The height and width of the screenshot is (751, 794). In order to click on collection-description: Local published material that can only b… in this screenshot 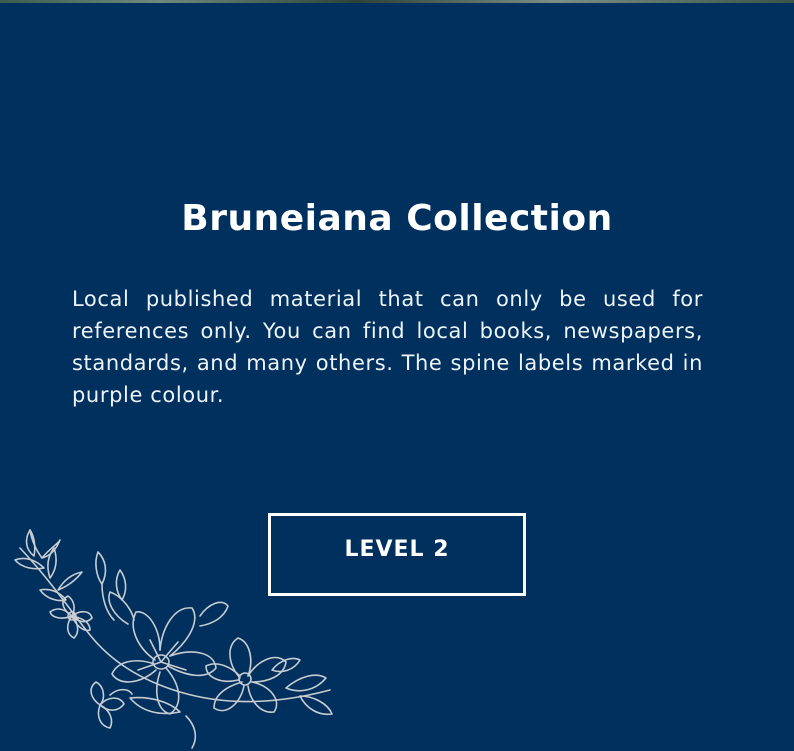, I will do `click(387, 347)`.